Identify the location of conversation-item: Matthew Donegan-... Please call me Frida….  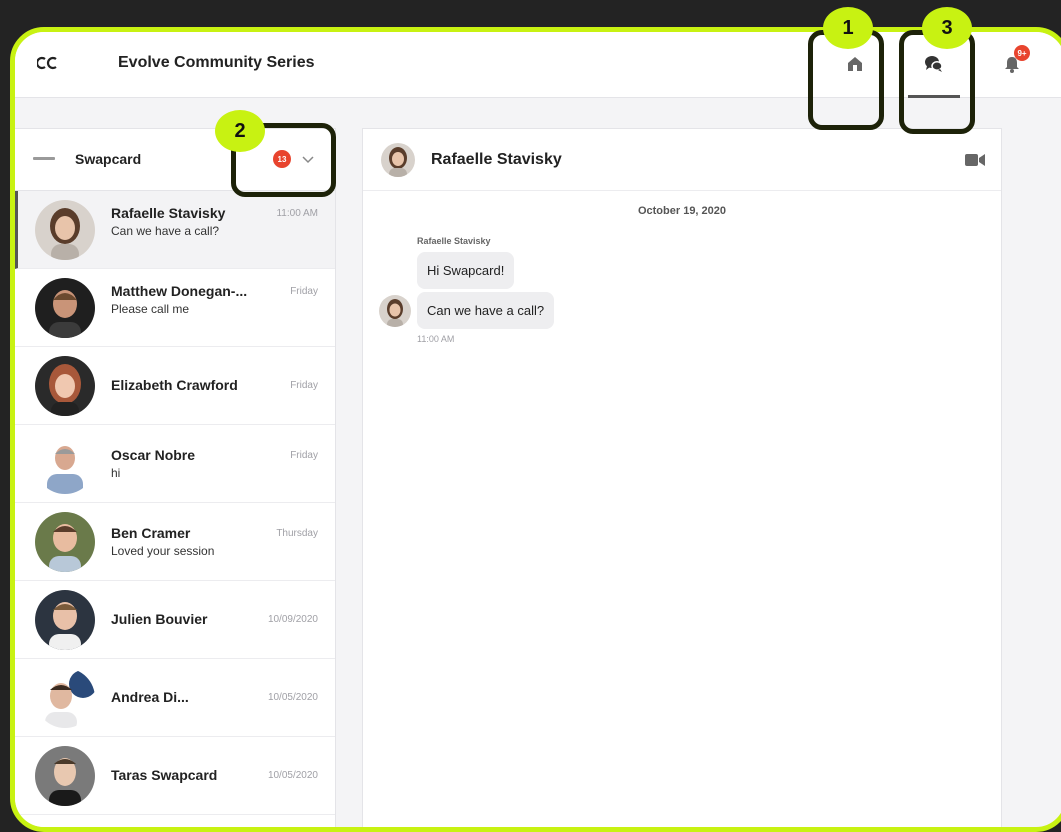
(175, 308).